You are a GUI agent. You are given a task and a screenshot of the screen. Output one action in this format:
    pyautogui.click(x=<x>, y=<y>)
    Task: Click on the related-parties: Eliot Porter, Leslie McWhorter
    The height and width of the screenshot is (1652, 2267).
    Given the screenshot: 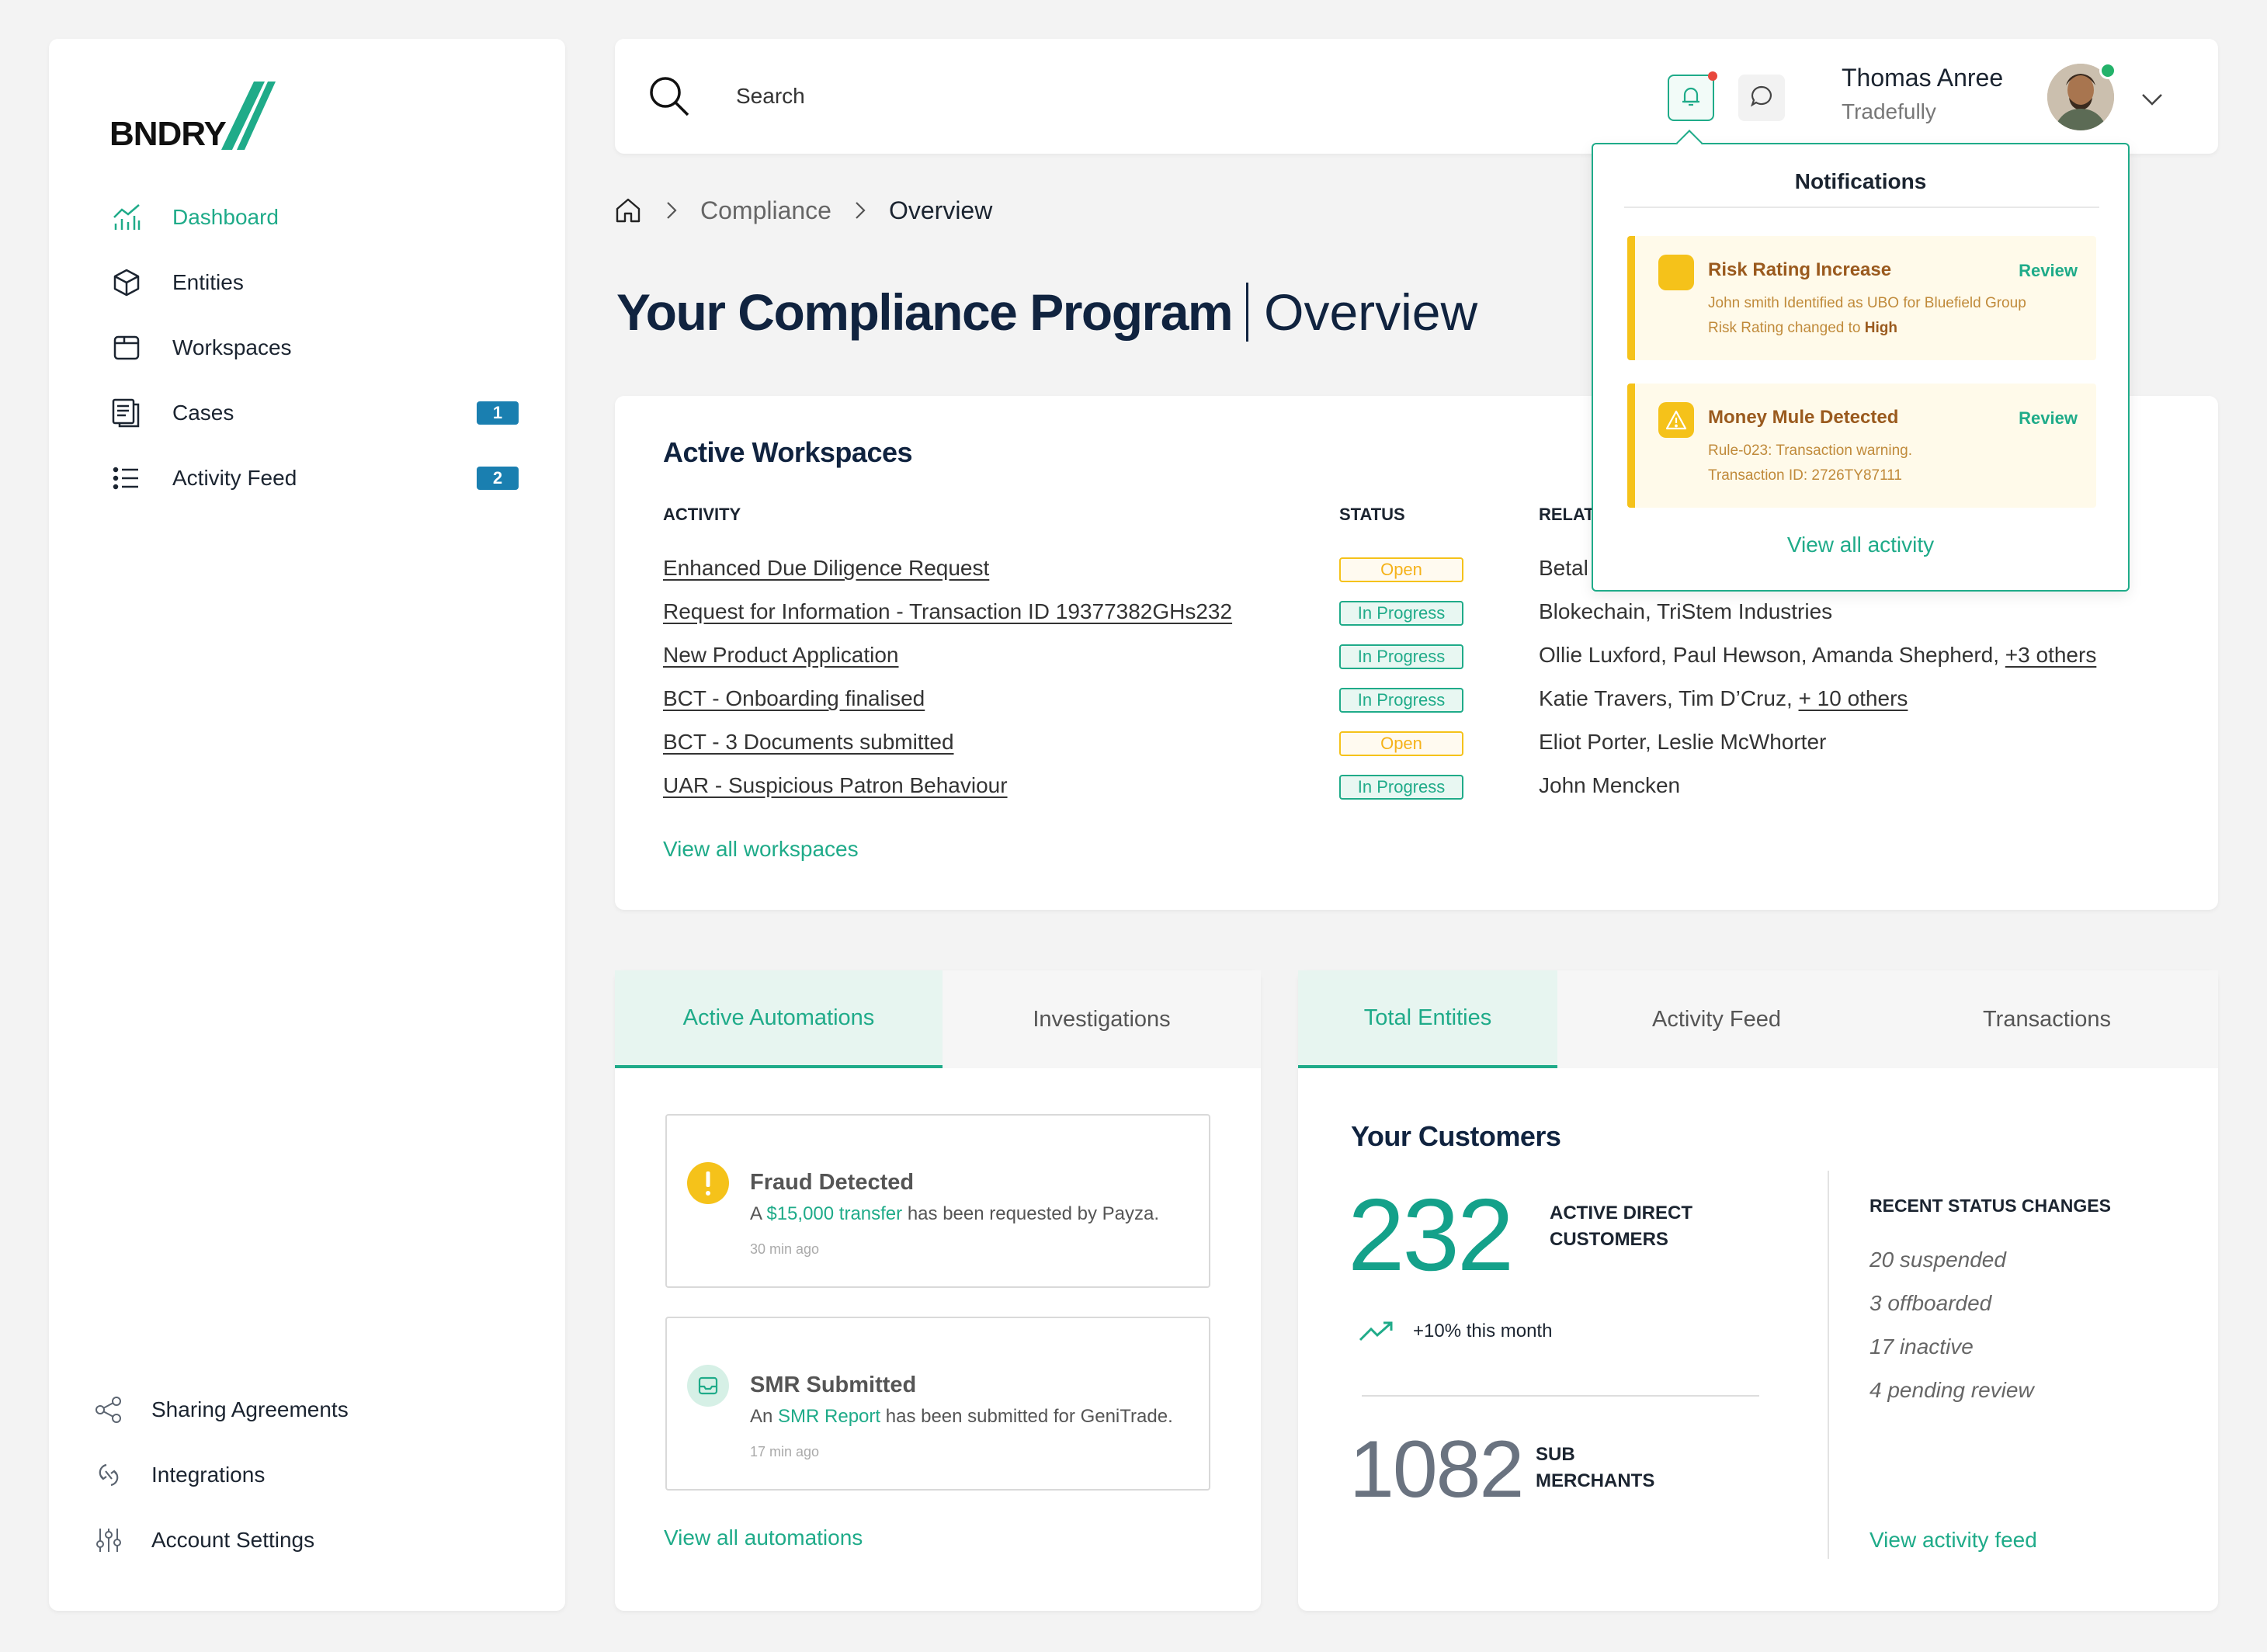 What is the action you would take?
    pyautogui.click(x=1682, y=742)
    